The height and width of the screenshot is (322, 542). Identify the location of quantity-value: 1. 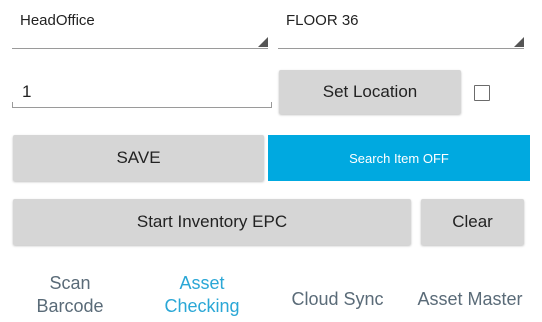
(27, 91).